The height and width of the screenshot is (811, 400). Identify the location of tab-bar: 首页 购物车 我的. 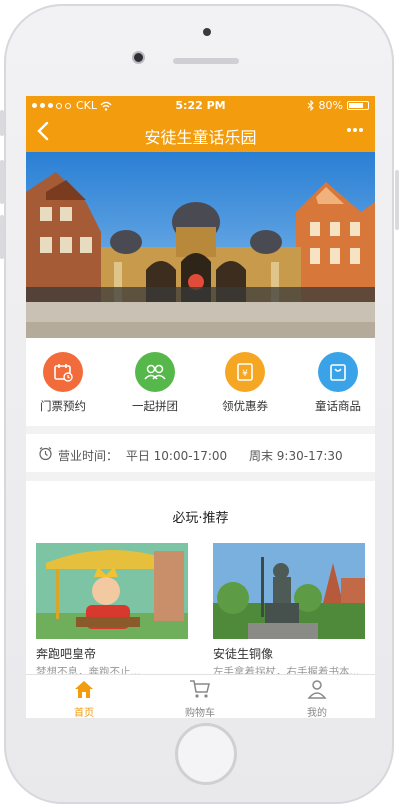
(200, 696).